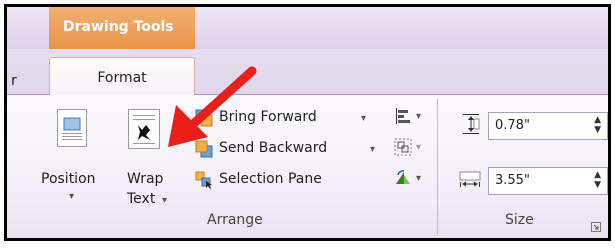 The height and width of the screenshot is (249, 615). Describe the element at coordinates (419, 116) in the screenshot. I see `align-dropdown-arrow: ▾` at that location.